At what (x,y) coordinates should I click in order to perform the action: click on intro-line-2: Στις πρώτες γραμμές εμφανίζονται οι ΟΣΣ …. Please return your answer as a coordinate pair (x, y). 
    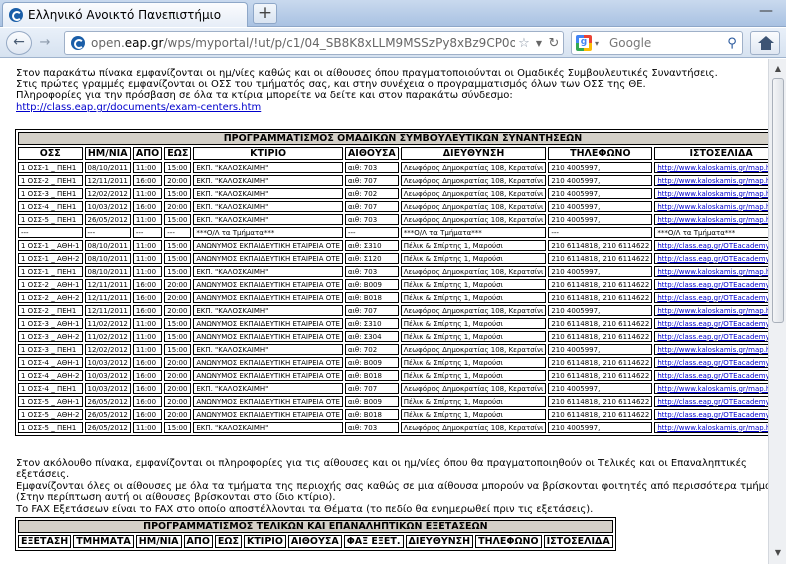
    Looking at the image, I should click on (331, 84).